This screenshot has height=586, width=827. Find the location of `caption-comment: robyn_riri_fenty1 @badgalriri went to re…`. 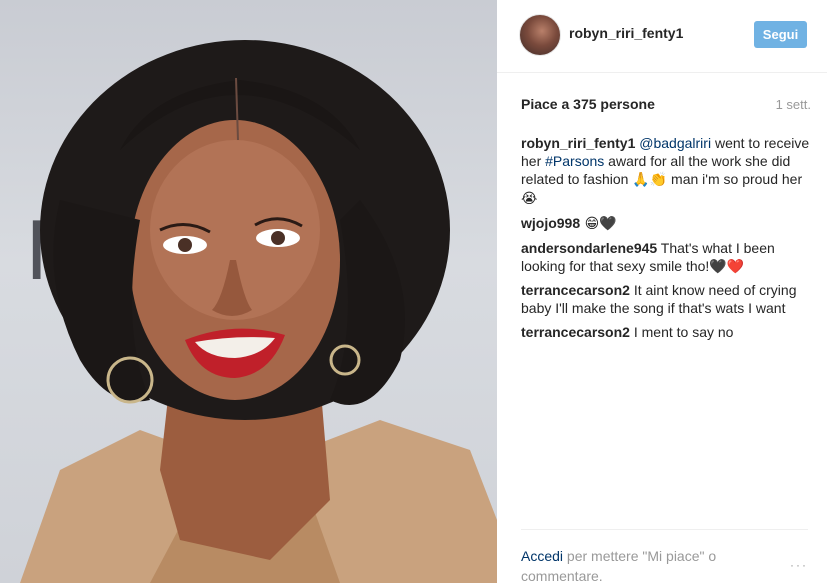

caption-comment: robyn_riri_fenty1 @badgalriri went to re… is located at coordinates (666, 171).